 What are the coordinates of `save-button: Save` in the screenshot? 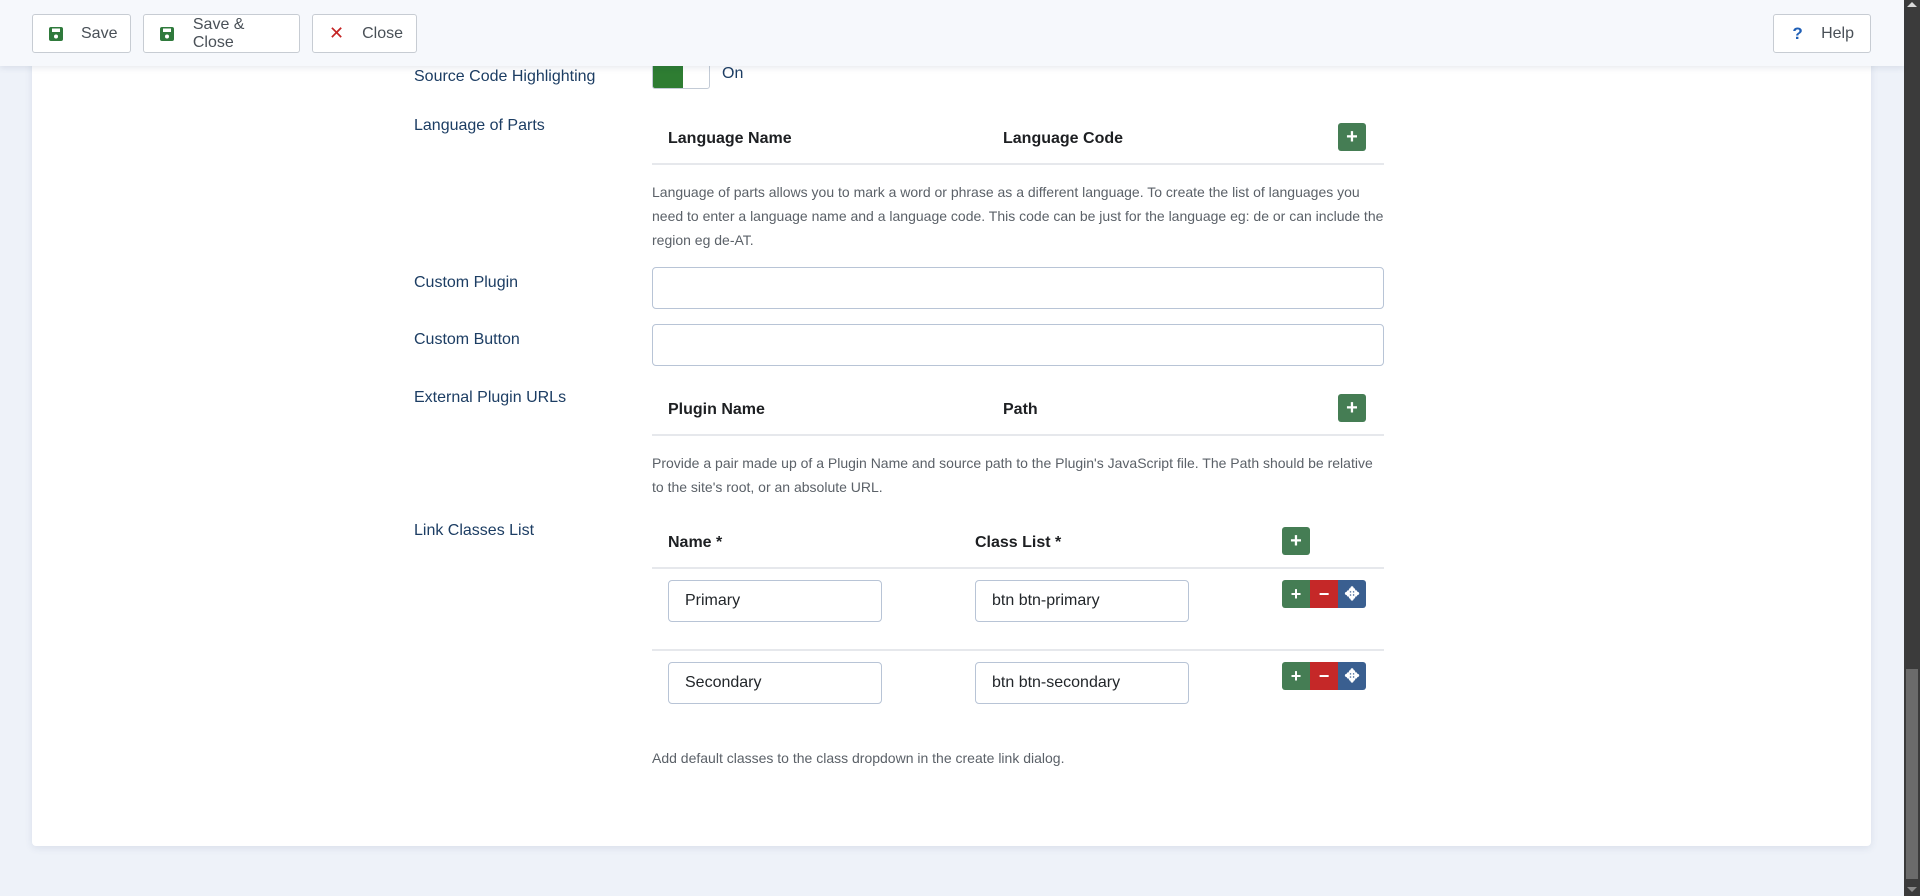 It's located at (81, 33).